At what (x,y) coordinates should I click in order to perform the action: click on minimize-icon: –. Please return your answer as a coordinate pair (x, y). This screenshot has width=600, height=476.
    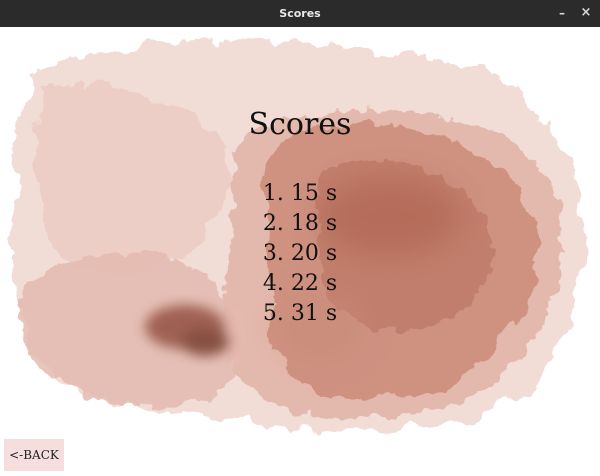
    Looking at the image, I should click on (562, 13).